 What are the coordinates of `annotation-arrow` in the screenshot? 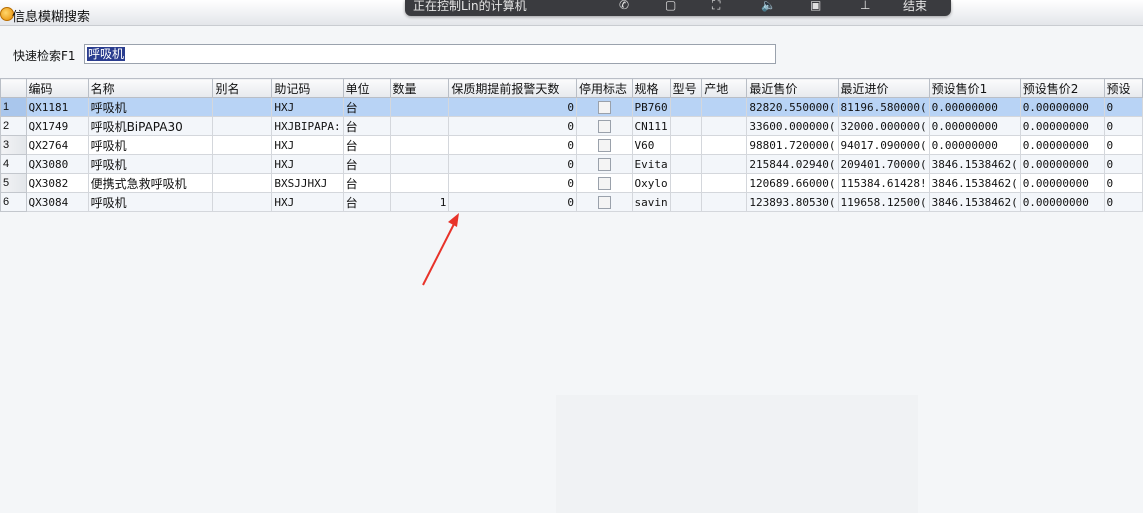 It's located at (440, 249).